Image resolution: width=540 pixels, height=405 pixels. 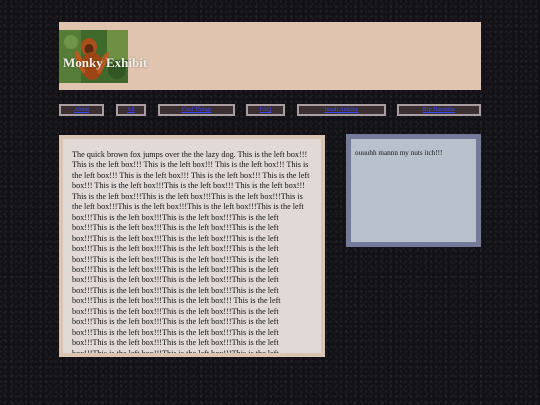 What do you see at coordinates (341, 110) in the screenshot?
I see `nav-link-insult-ardsley: Insult Ardsley` at bounding box center [341, 110].